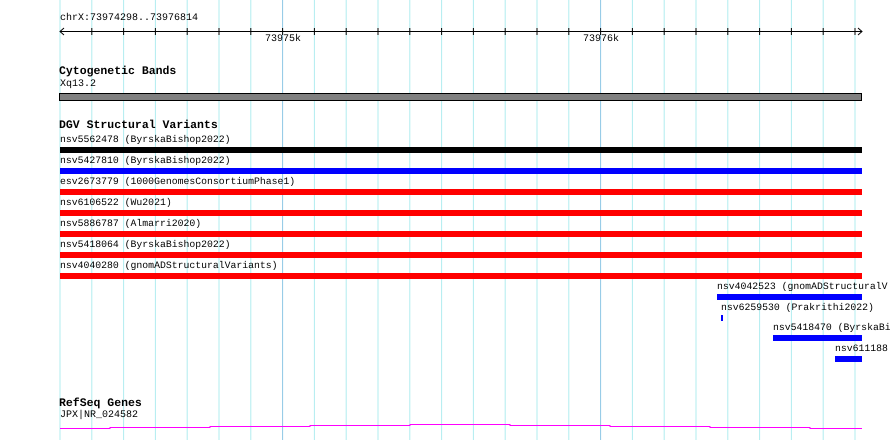 The image size is (890, 440). I want to click on gene-line, so click(461, 426).